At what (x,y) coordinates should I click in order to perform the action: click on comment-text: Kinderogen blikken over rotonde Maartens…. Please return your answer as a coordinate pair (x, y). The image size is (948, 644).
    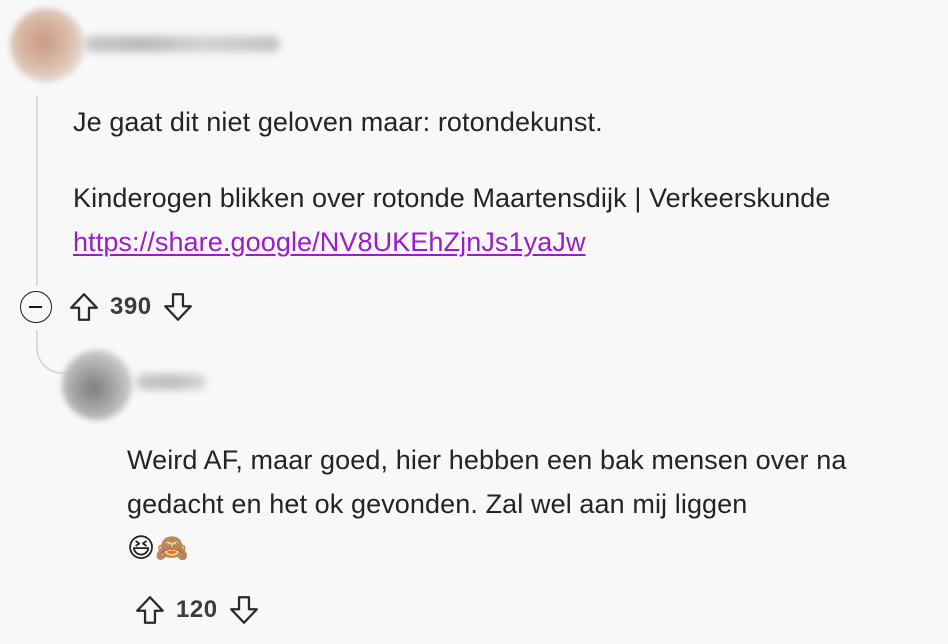
    Looking at the image, I should click on (498, 220).